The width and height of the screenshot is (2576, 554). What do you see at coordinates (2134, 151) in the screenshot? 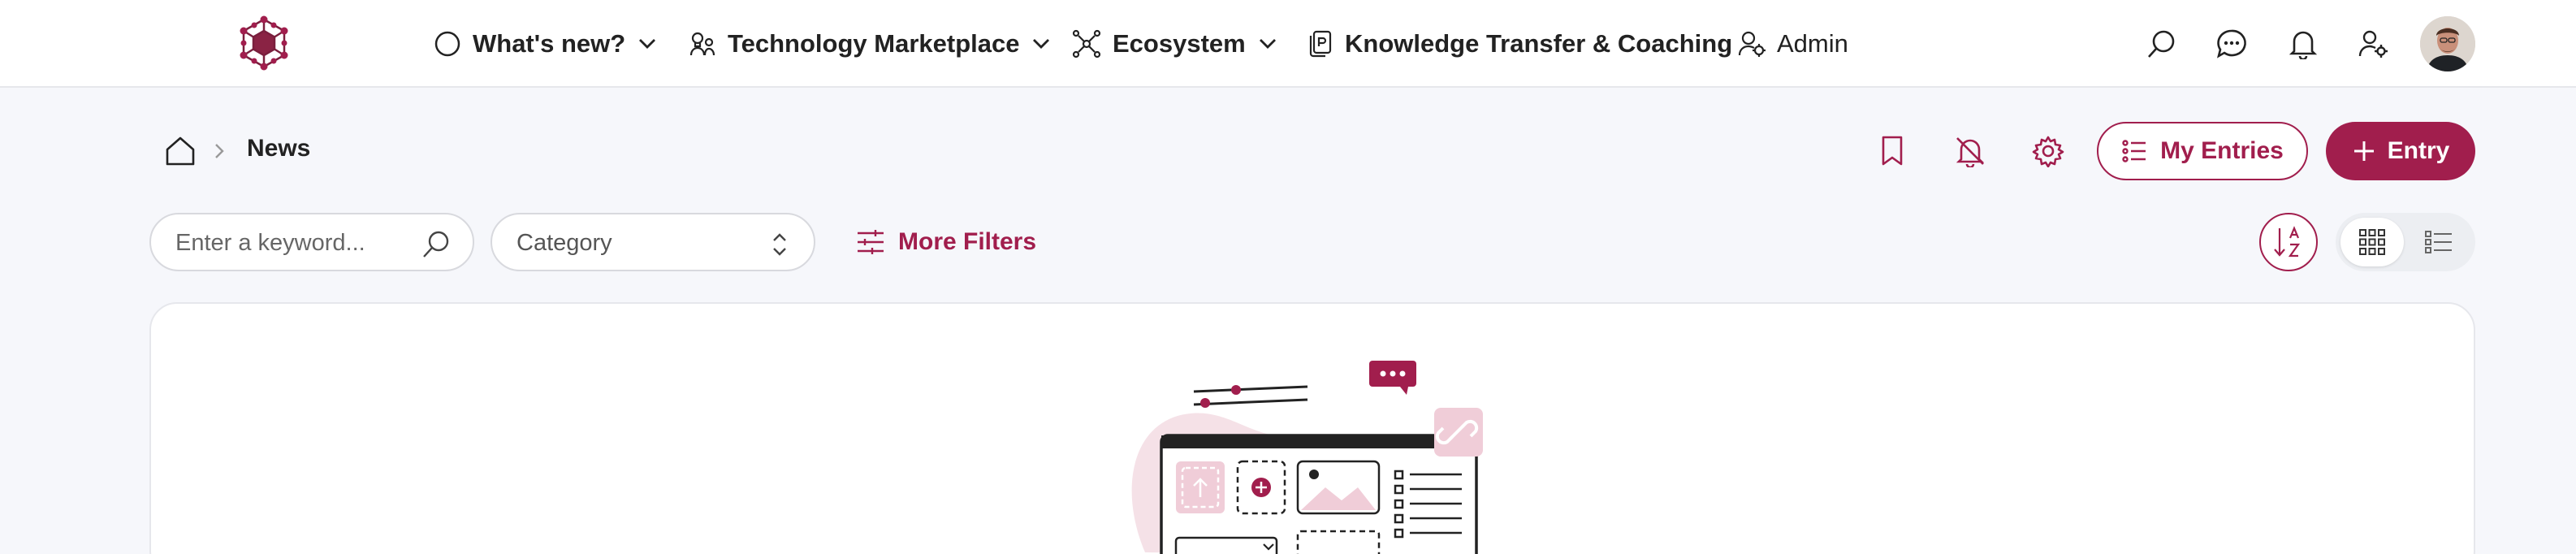
I see `list-icon` at bounding box center [2134, 151].